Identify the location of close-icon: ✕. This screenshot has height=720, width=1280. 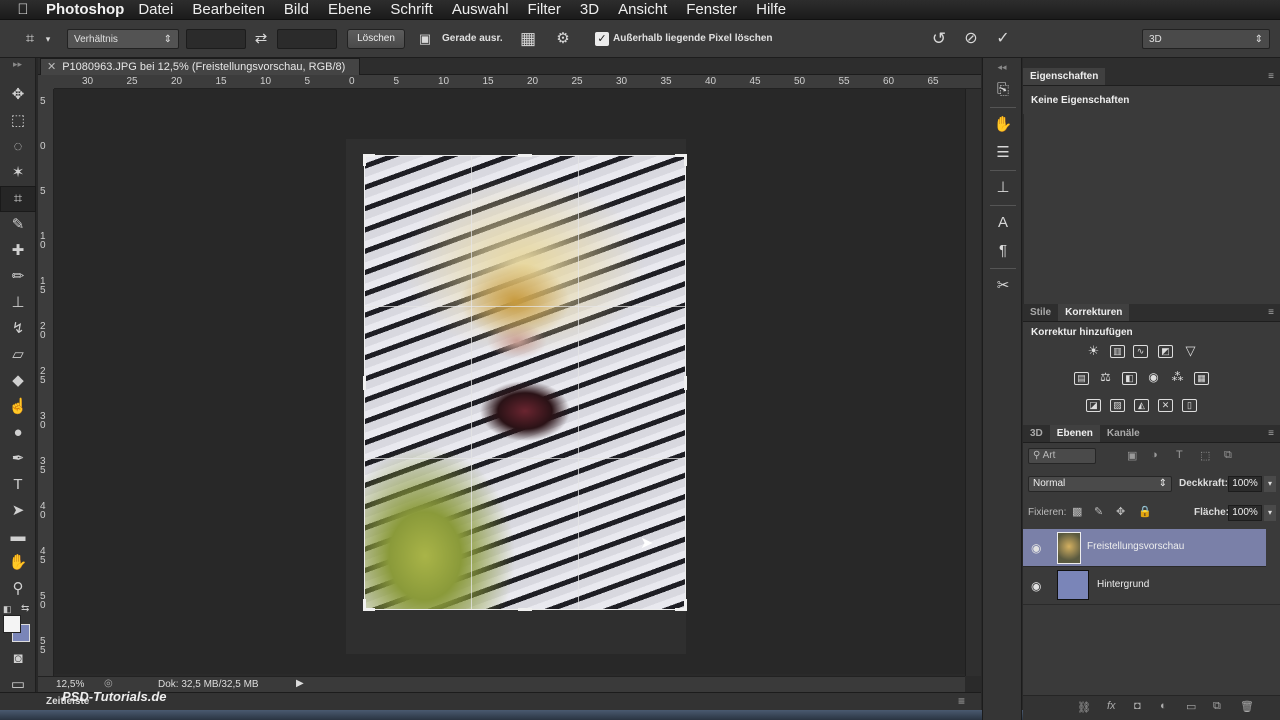
(51, 67).